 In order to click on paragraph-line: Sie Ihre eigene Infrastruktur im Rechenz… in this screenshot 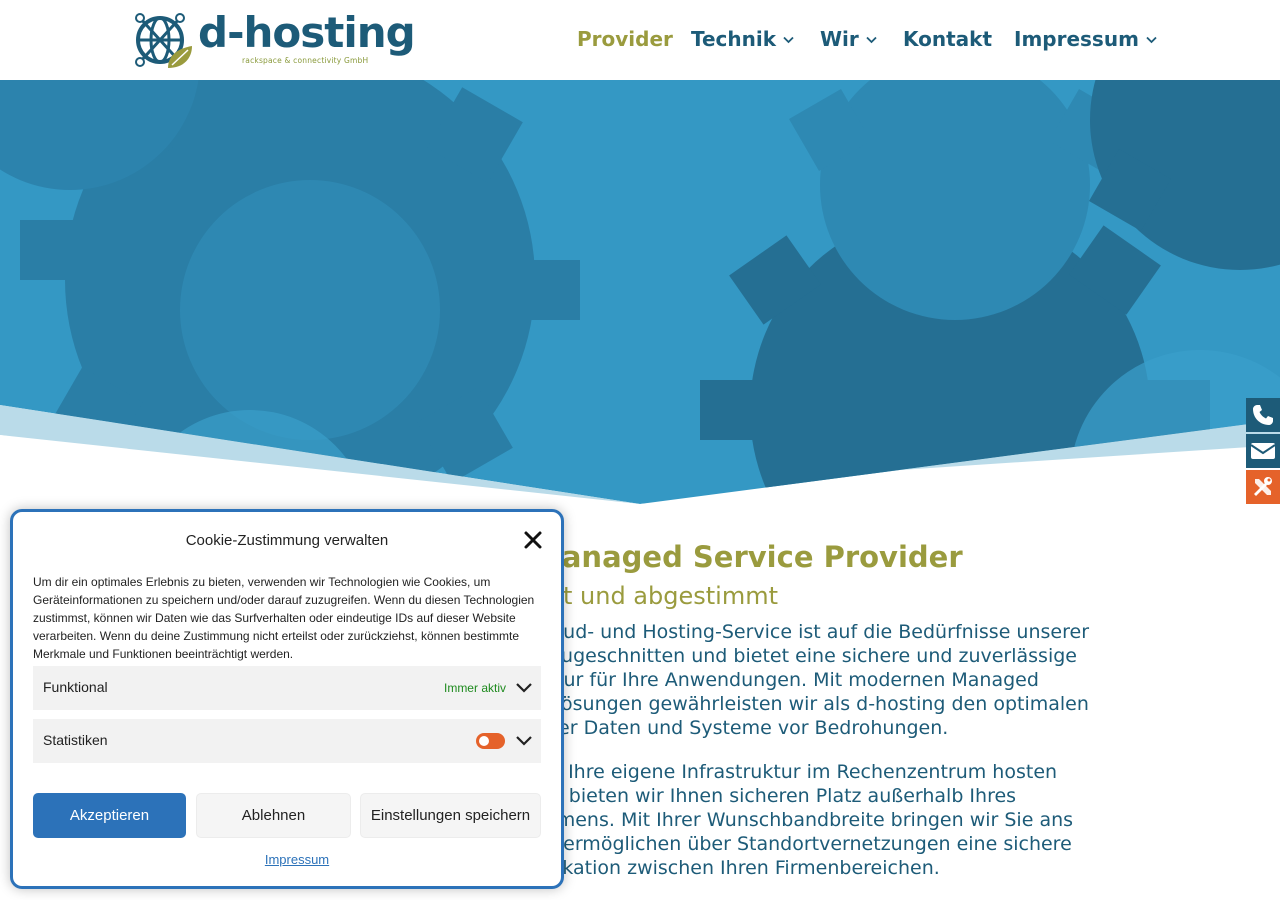, I will do `click(795, 772)`.